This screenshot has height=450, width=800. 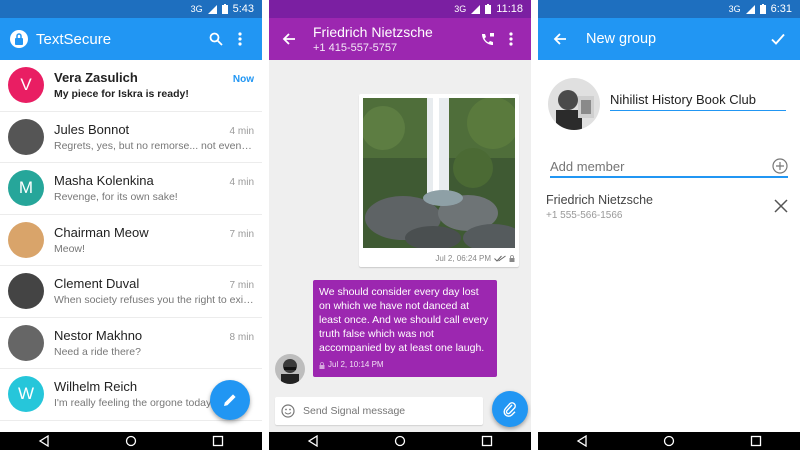 What do you see at coordinates (669, 9) in the screenshot?
I see `status-bar: 3G 6:31` at bounding box center [669, 9].